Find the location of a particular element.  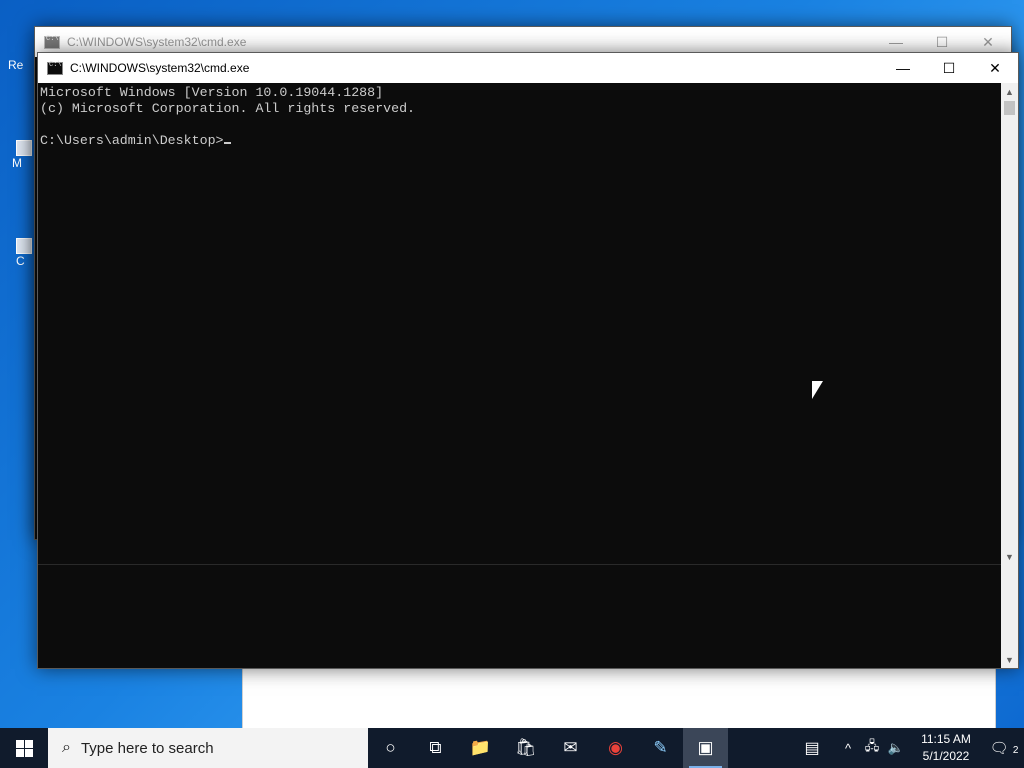

network-icon: 🖧 is located at coordinates (872, 748).